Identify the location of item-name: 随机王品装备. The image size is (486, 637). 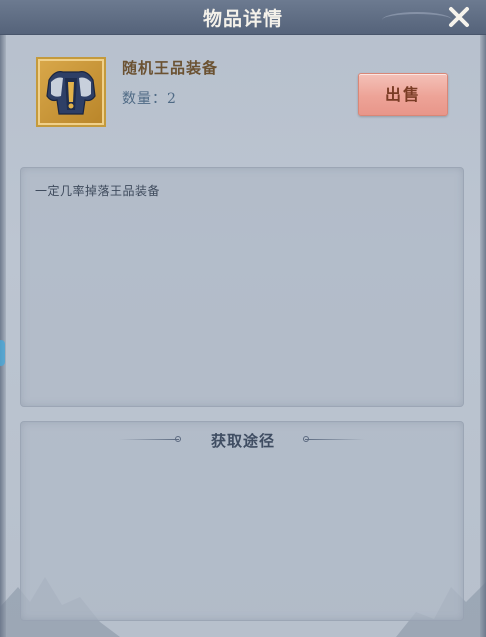
(170, 68).